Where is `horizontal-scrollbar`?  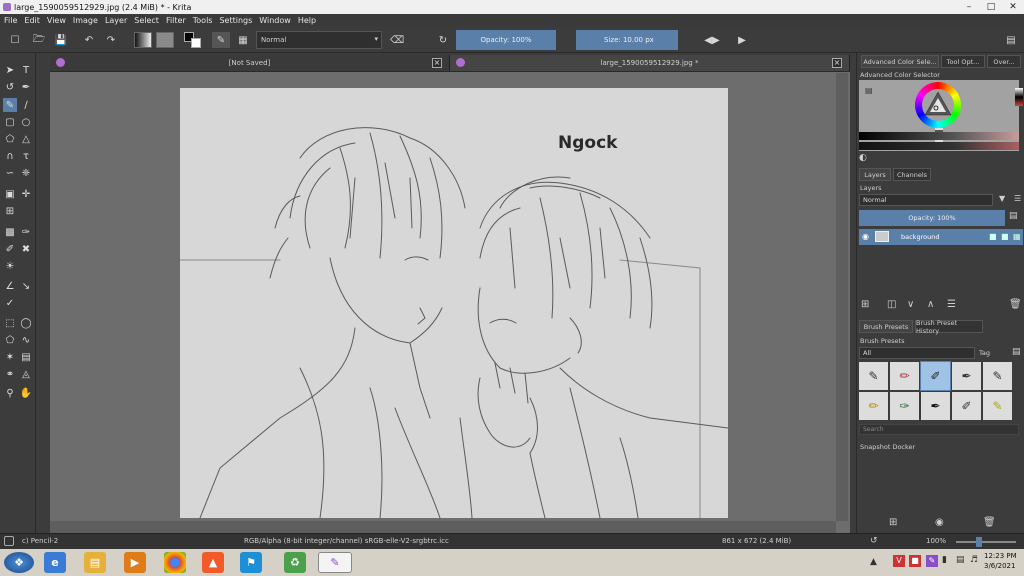
horizontal-scrollbar is located at coordinates (443, 527).